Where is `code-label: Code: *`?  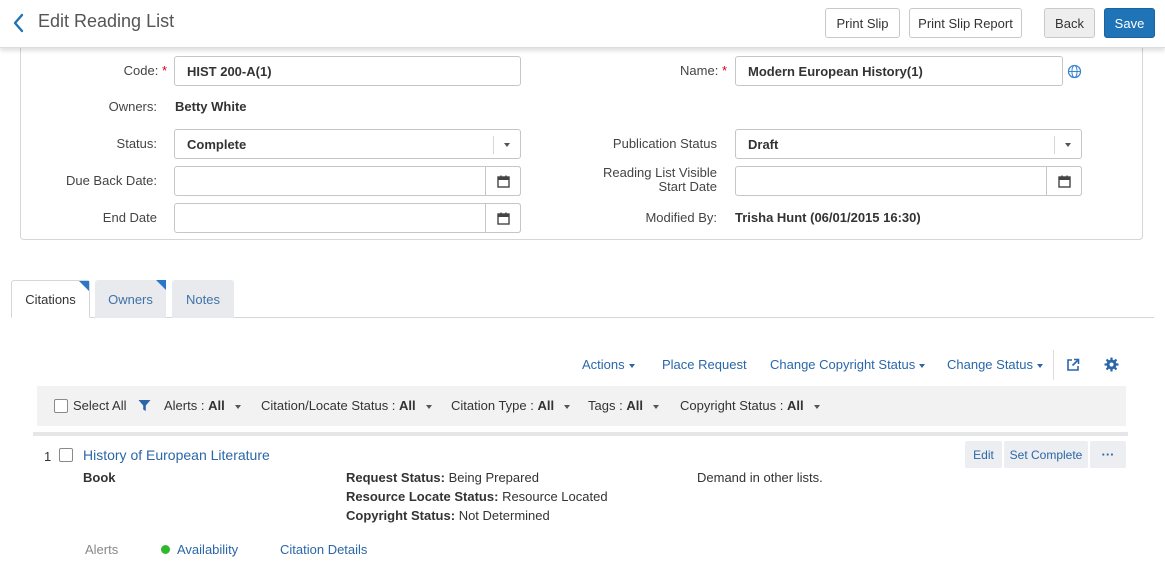
code-label: Code: * is located at coordinates (145, 70).